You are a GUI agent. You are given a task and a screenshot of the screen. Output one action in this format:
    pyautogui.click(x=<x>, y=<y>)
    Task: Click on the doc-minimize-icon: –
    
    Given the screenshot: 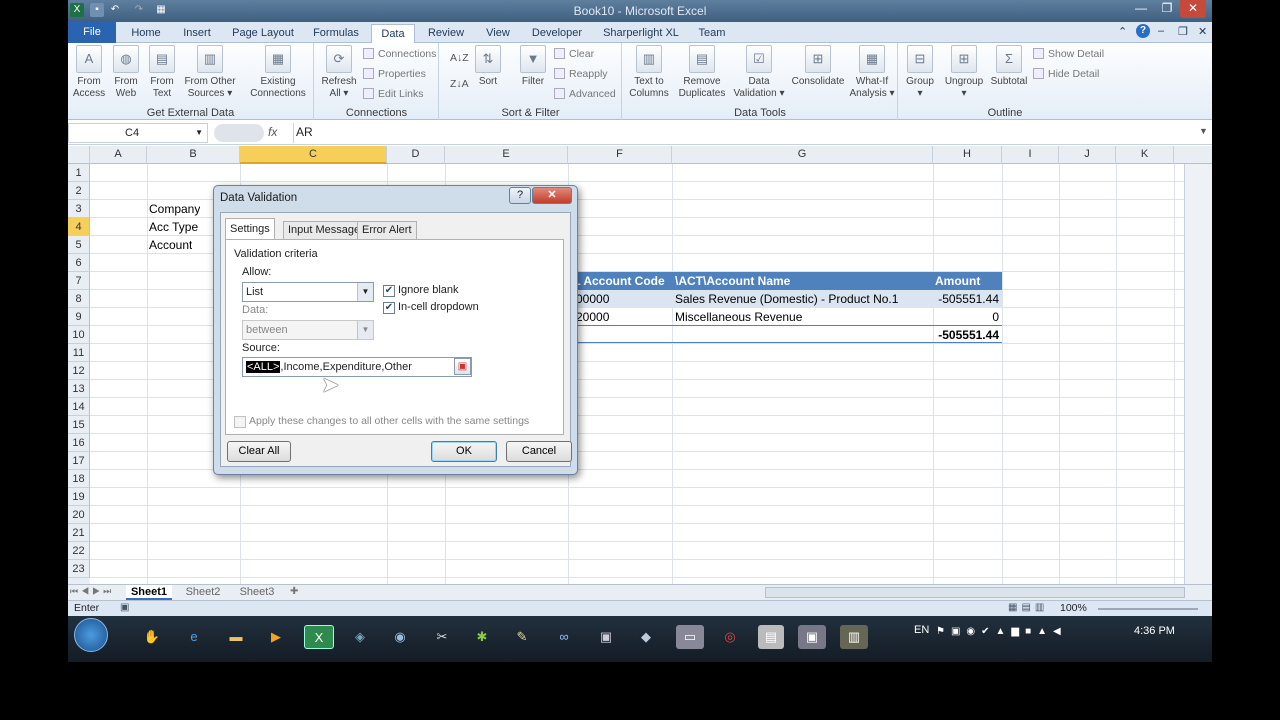 What is the action you would take?
    pyautogui.click(x=1161, y=31)
    